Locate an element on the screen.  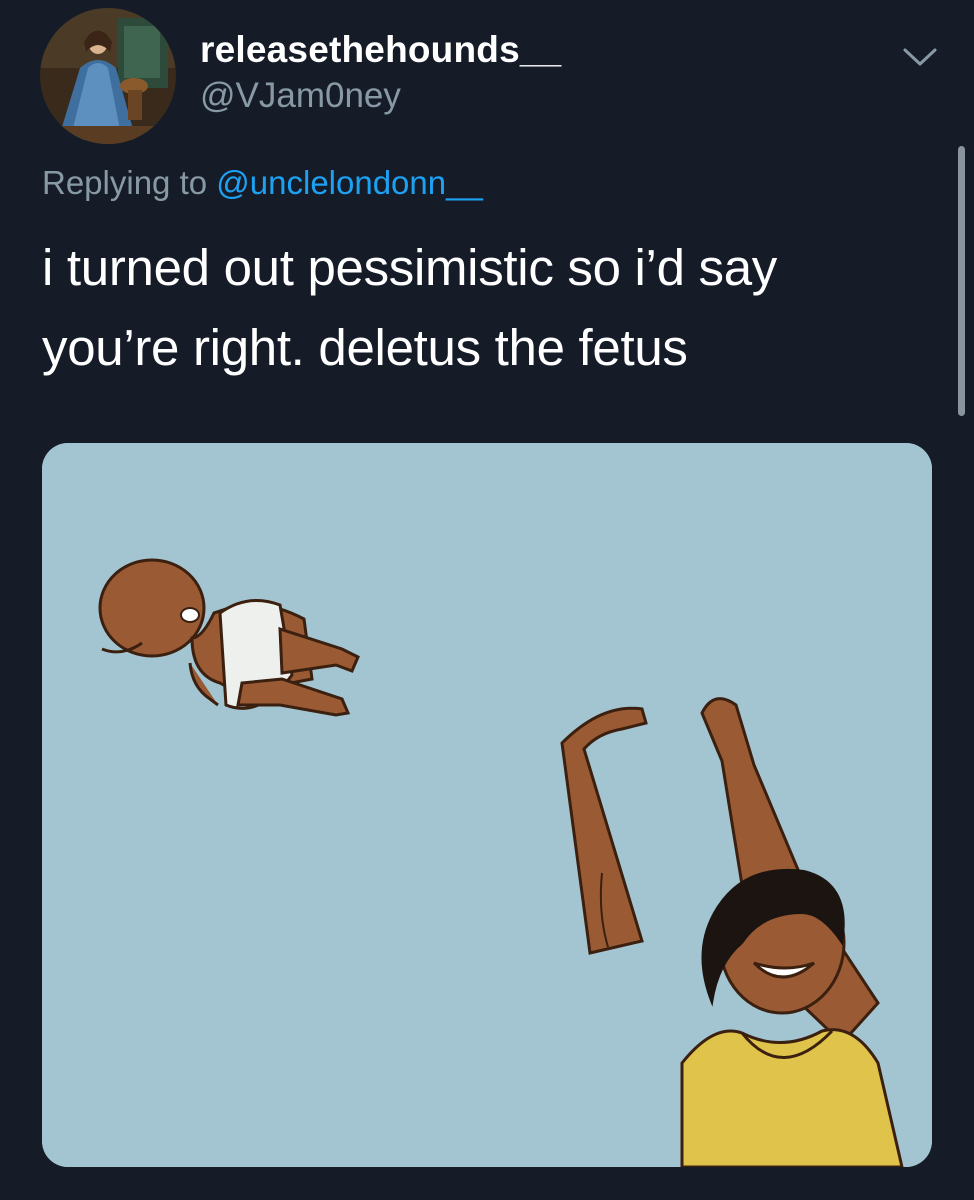
chevron-down-icon is located at coordinates (920, 57).